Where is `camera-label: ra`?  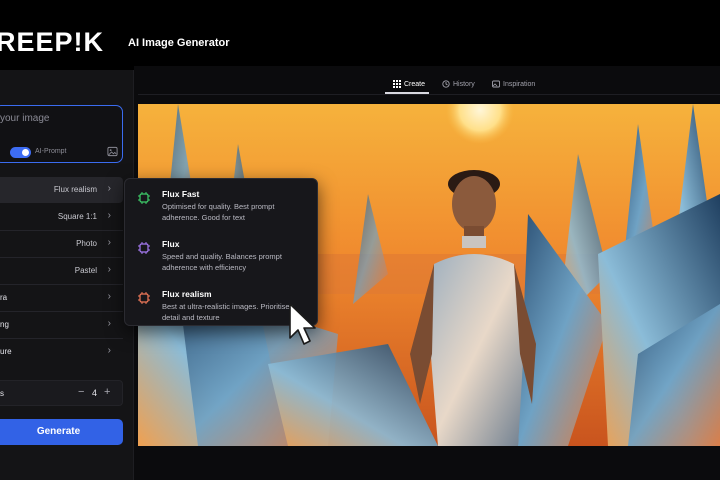 camera-label: ra is located at coordinates (4, 297).